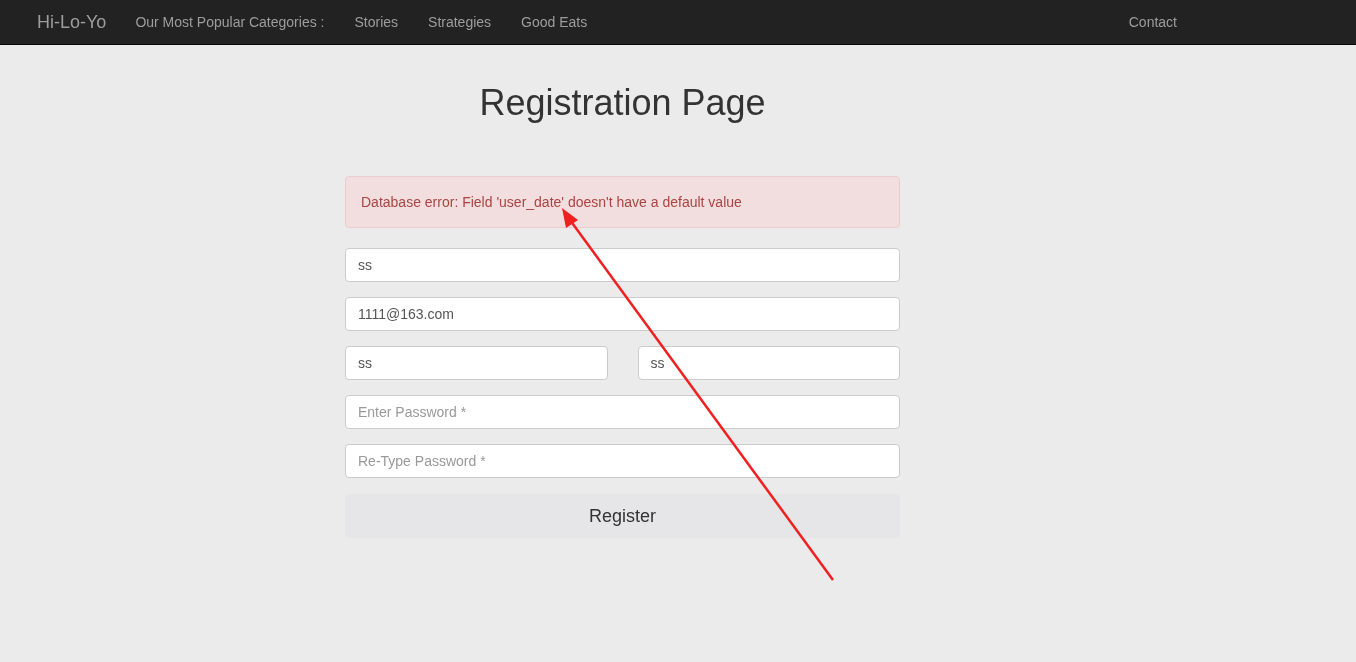  I want to click on nav-link: Good Eats, so click(554, 22).